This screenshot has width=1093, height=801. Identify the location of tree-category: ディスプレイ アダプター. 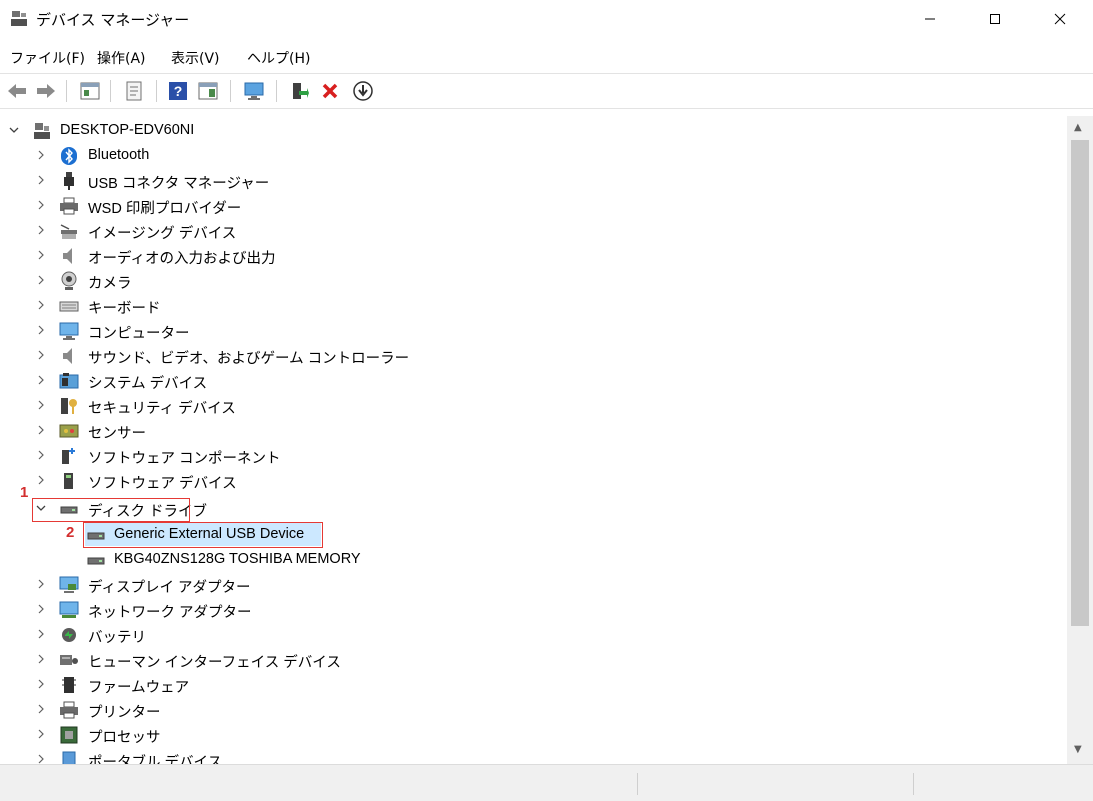
(533, 584).